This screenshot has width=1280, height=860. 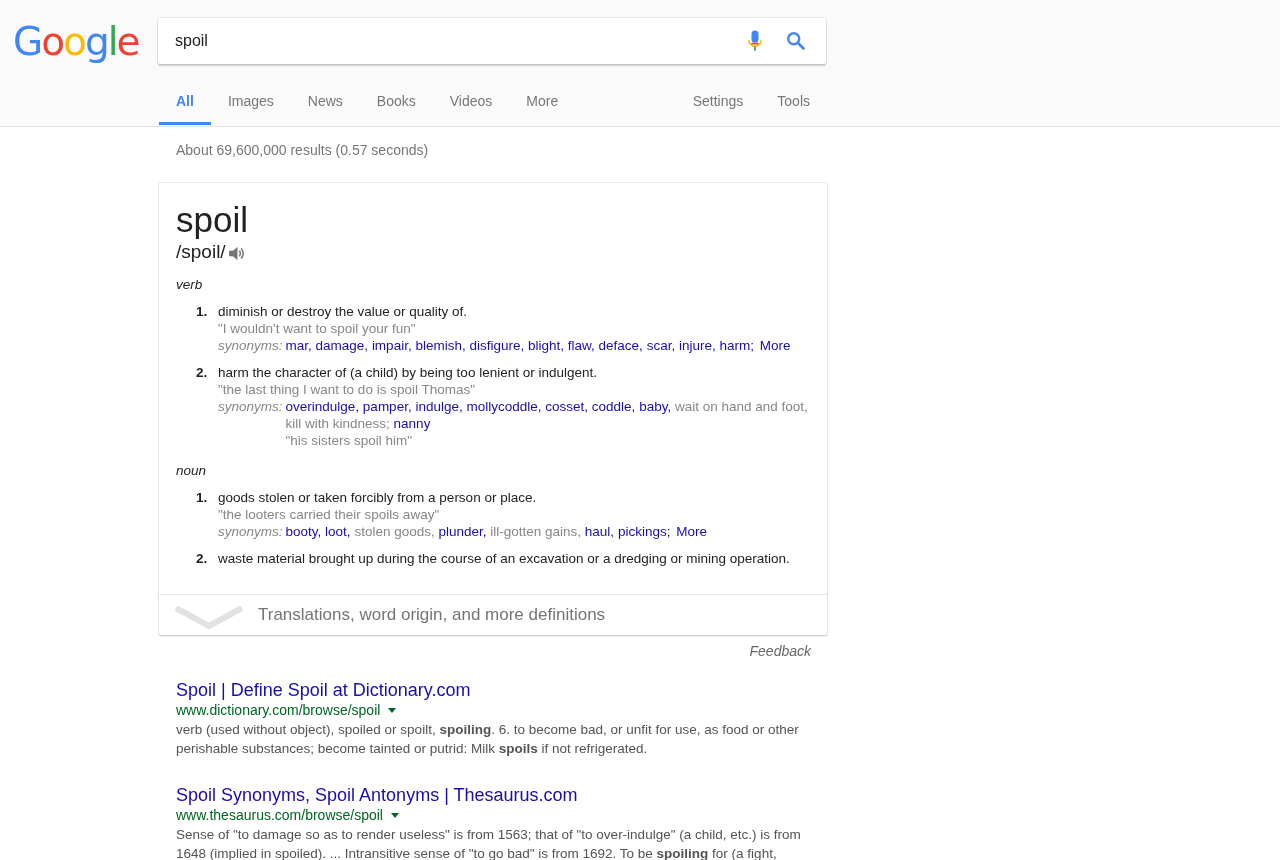 What do you see at coordinates (504, 558) in the screenshot?
I see `definition: waste material brought up during the course of an excavation or a dredging or mining operation.` at bounding box center [504, 558].